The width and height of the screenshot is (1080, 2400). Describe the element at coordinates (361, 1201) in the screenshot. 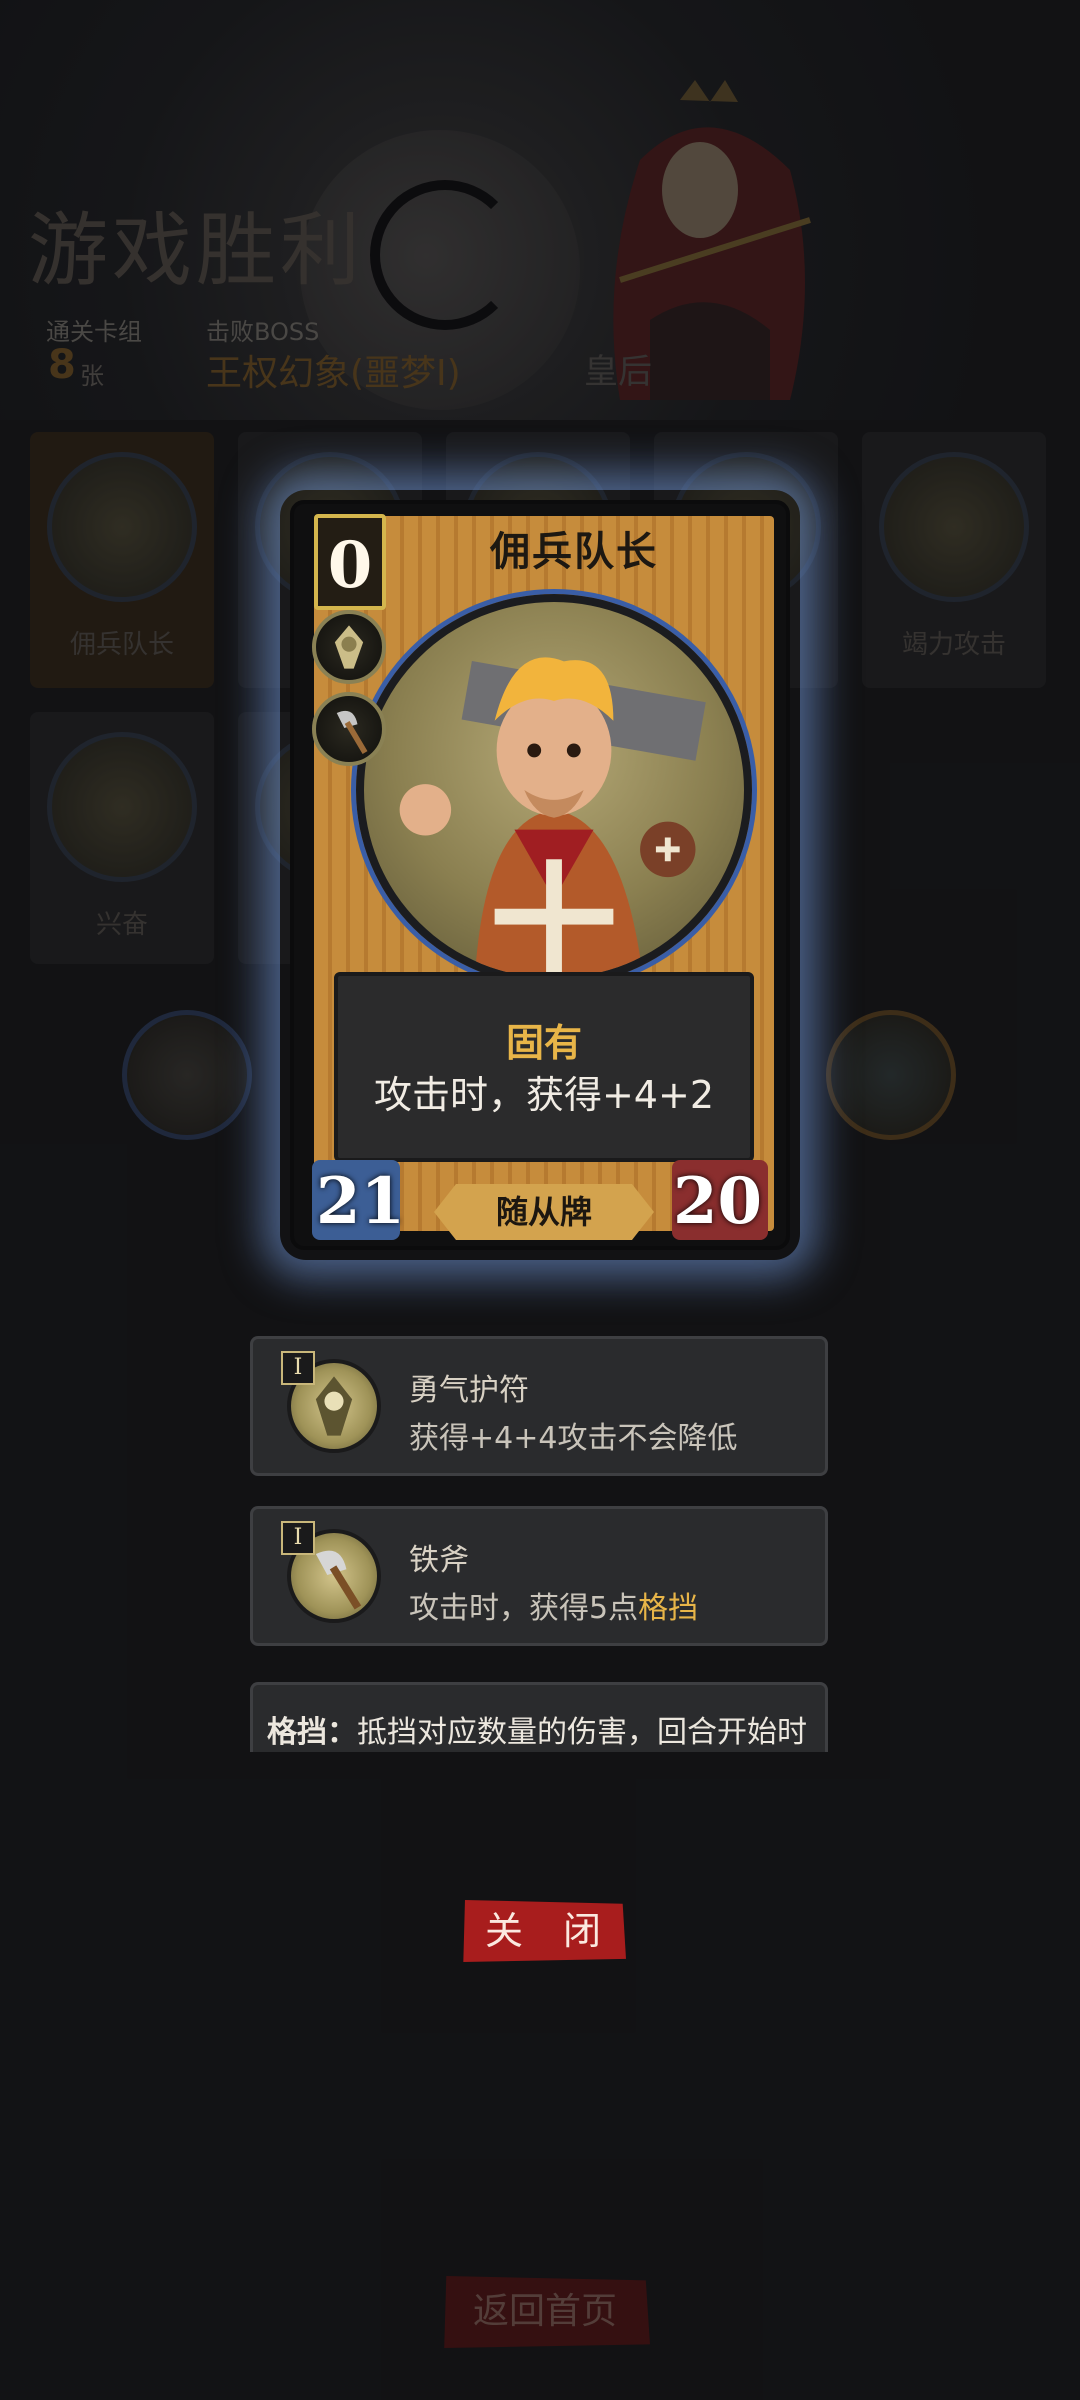

I see `card-attack: 21` at that location.